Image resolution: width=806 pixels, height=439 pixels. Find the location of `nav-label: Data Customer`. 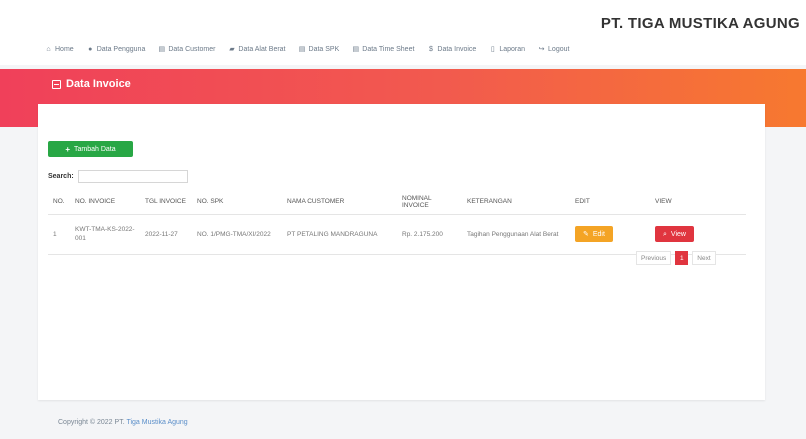

nav-label: Data Customer is located at coordinates (192, 49).